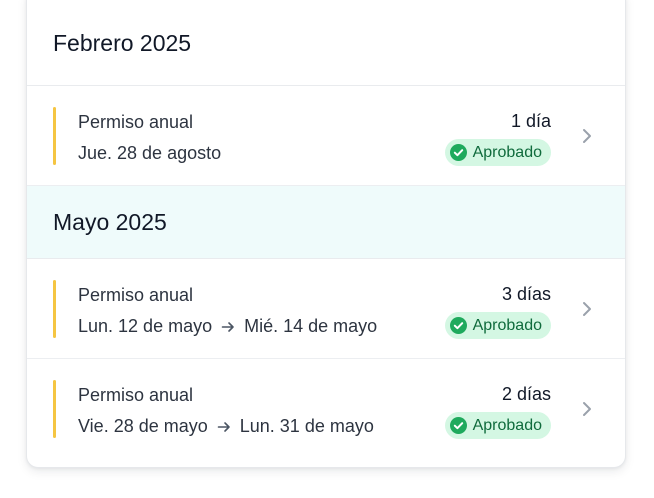  Describe the element at coordinates (306, 426) in the screenshot. I see `leave-end-date: Lun. 31 de mayo` at that location.